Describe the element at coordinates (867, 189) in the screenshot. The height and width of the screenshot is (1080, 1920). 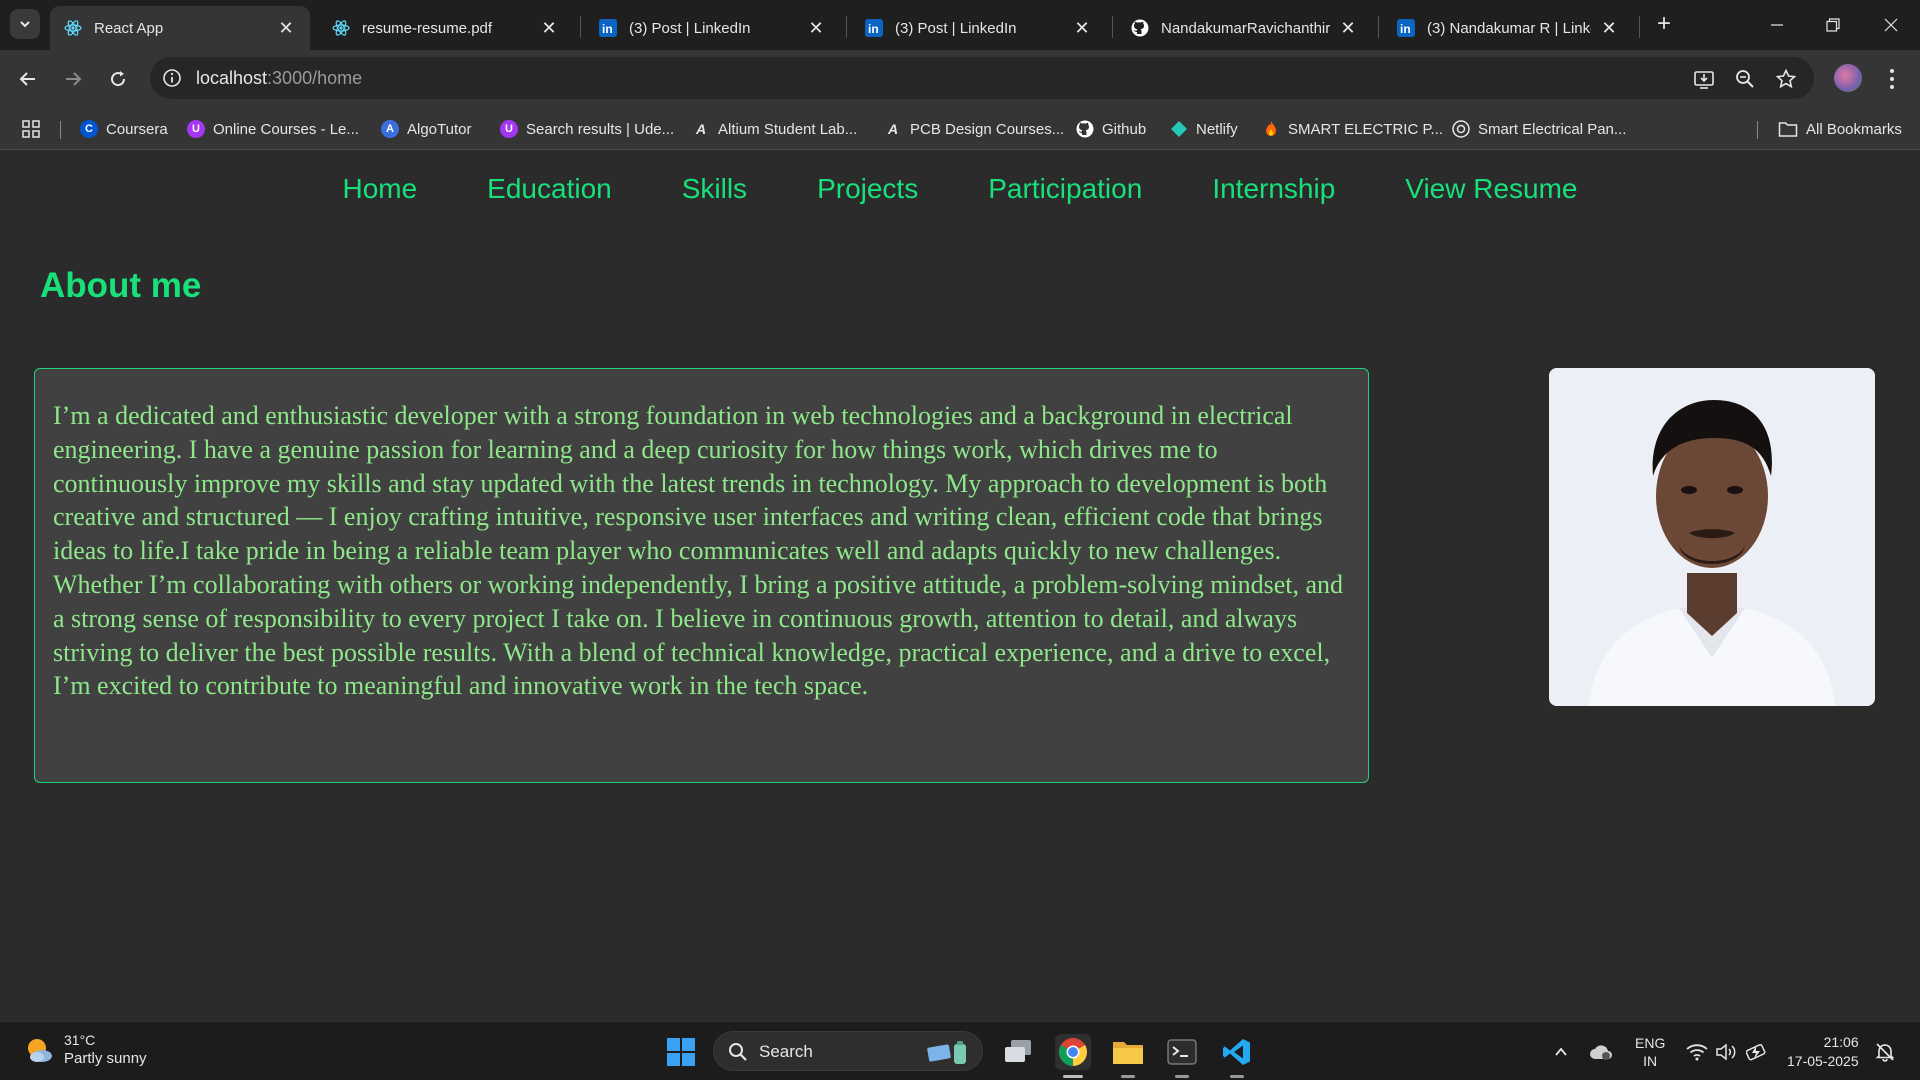
I see `nav-projects-link: Projects` at that location.